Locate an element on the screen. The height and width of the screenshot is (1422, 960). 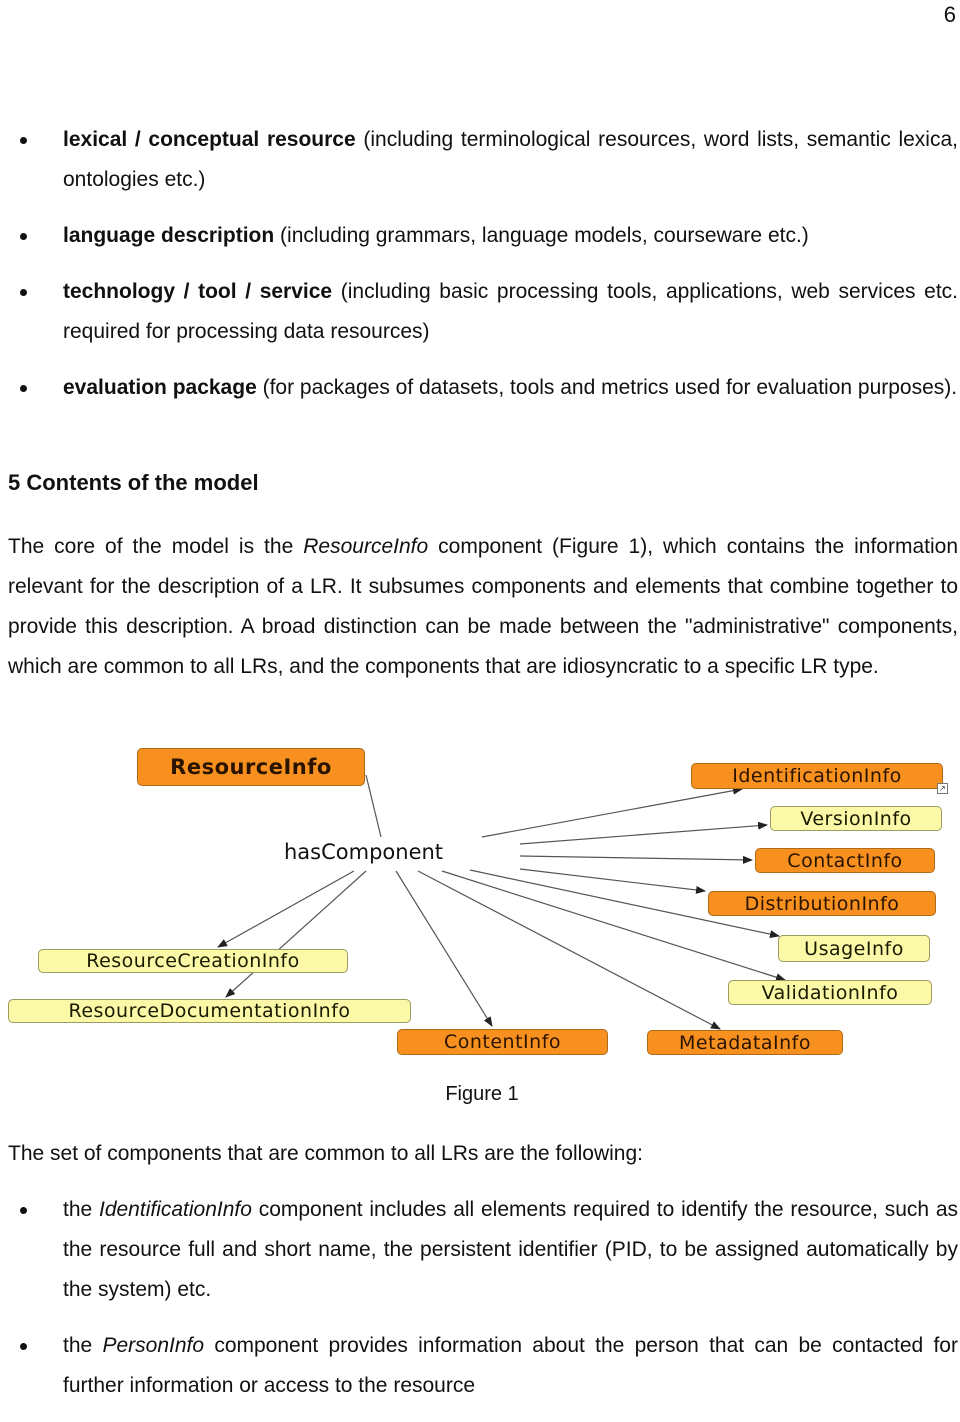
node-contentinfo: ContentInfo is located at coordinates (502, 1042).